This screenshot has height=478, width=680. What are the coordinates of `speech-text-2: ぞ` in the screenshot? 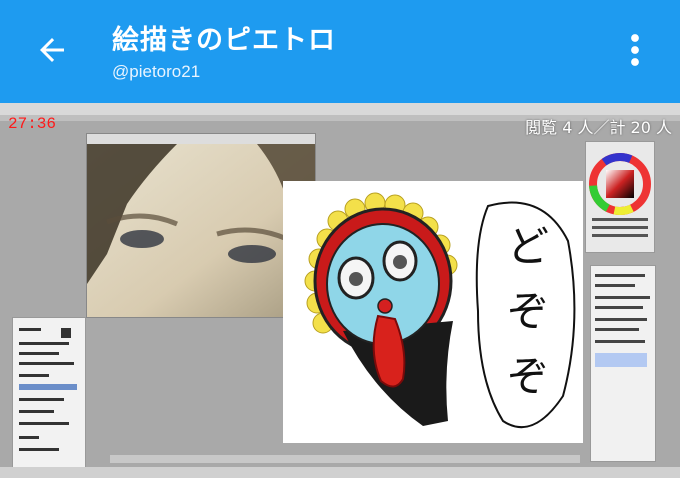 It's located at (528, 311).